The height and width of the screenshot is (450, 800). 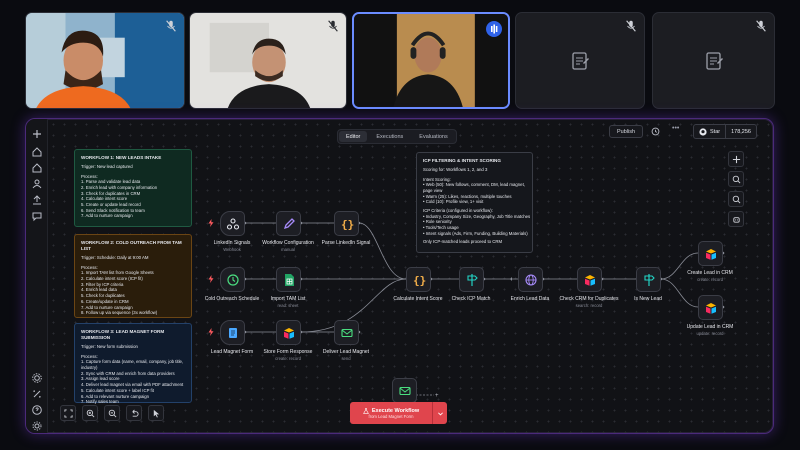 I want to click on node-calculate-intent-score: {}, so click(x=418, y=279).